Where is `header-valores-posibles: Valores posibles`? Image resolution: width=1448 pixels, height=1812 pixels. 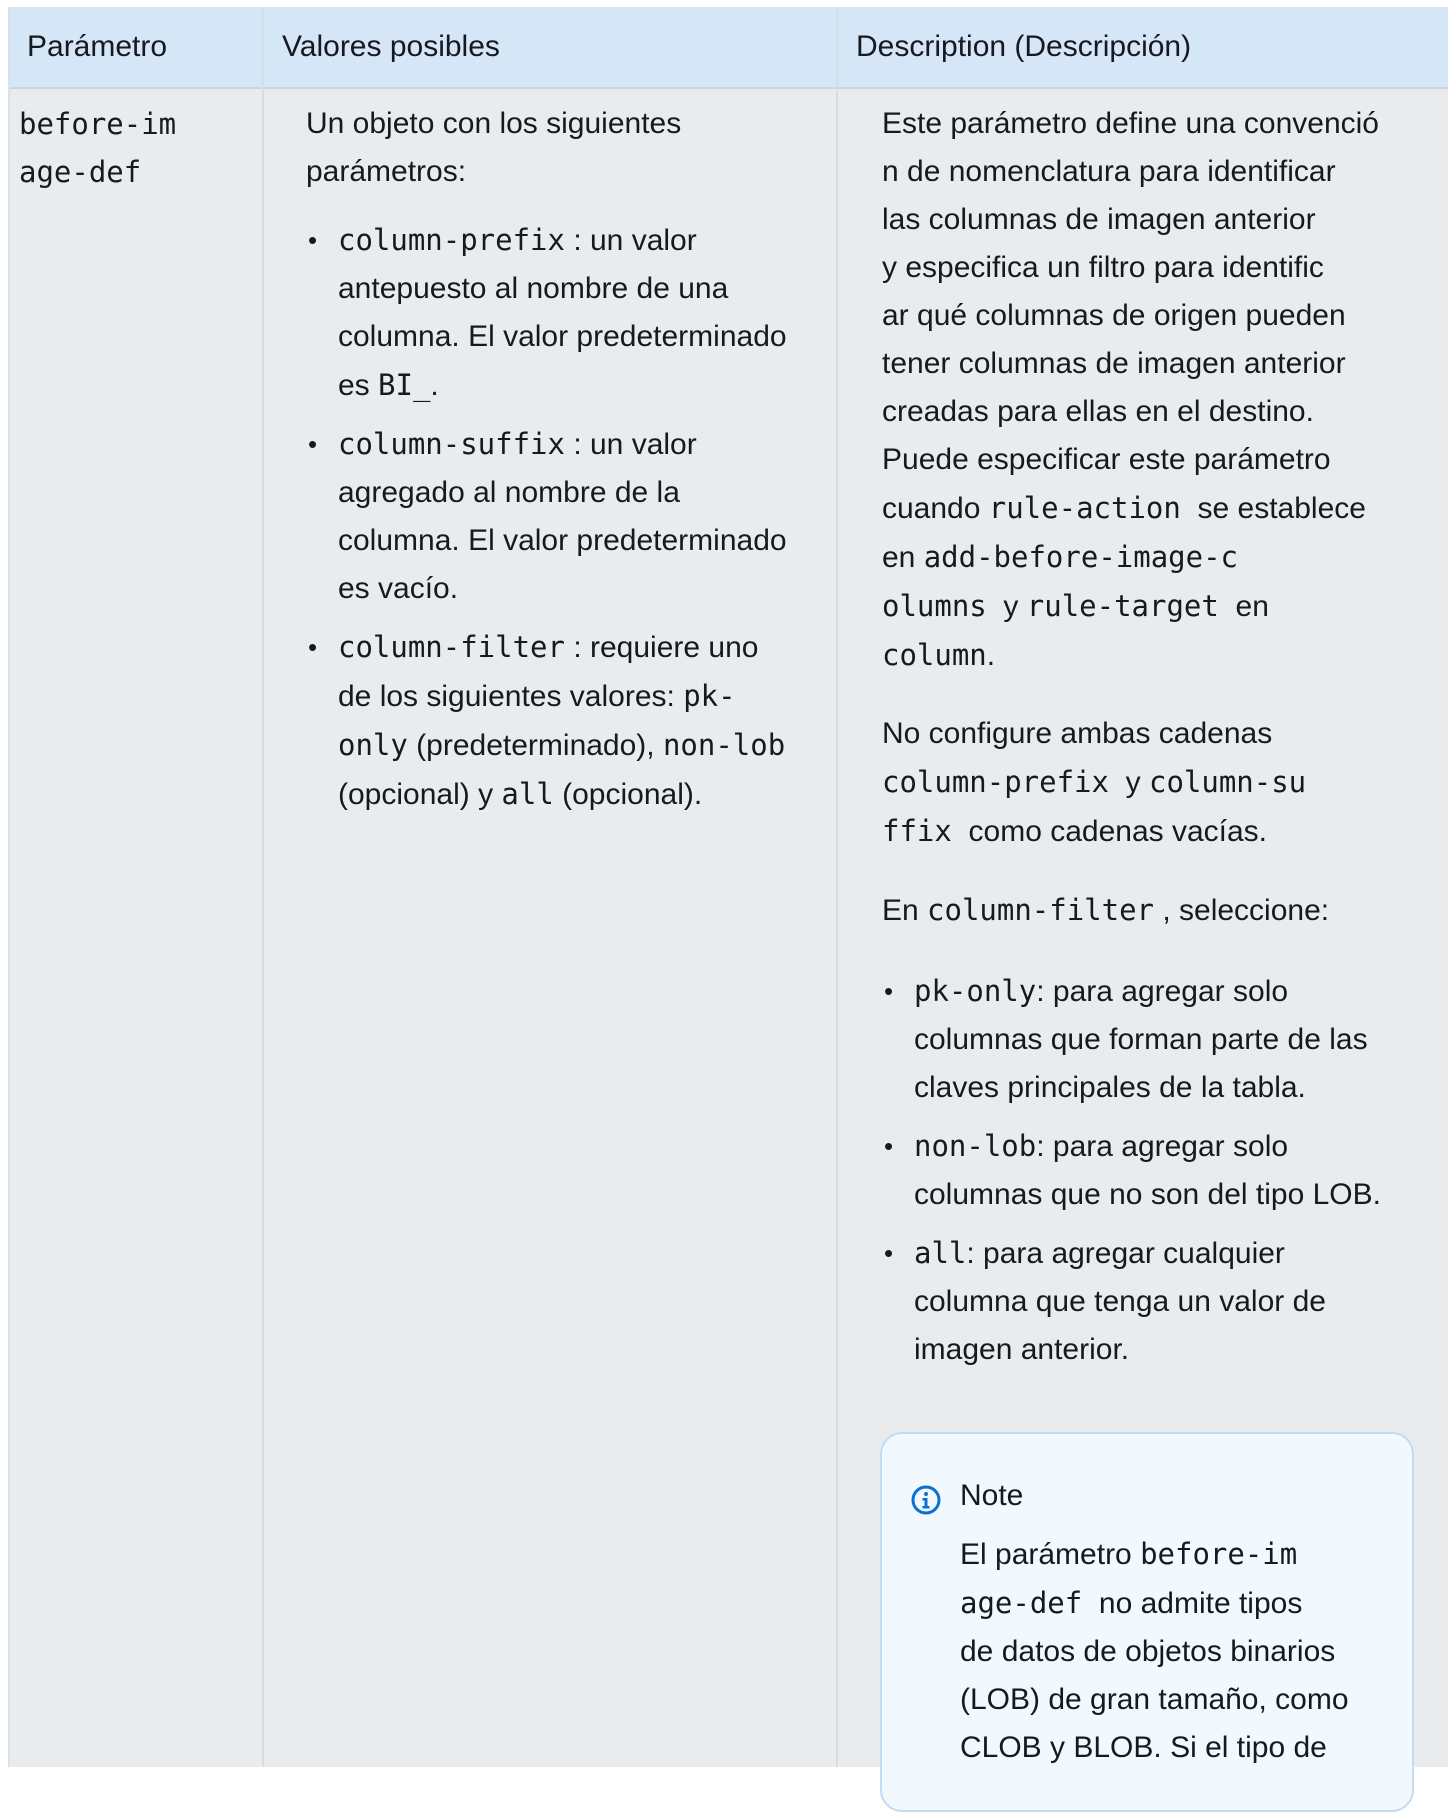 header-valores-posibles: Valores posibles is located at coordinates (391, 46).